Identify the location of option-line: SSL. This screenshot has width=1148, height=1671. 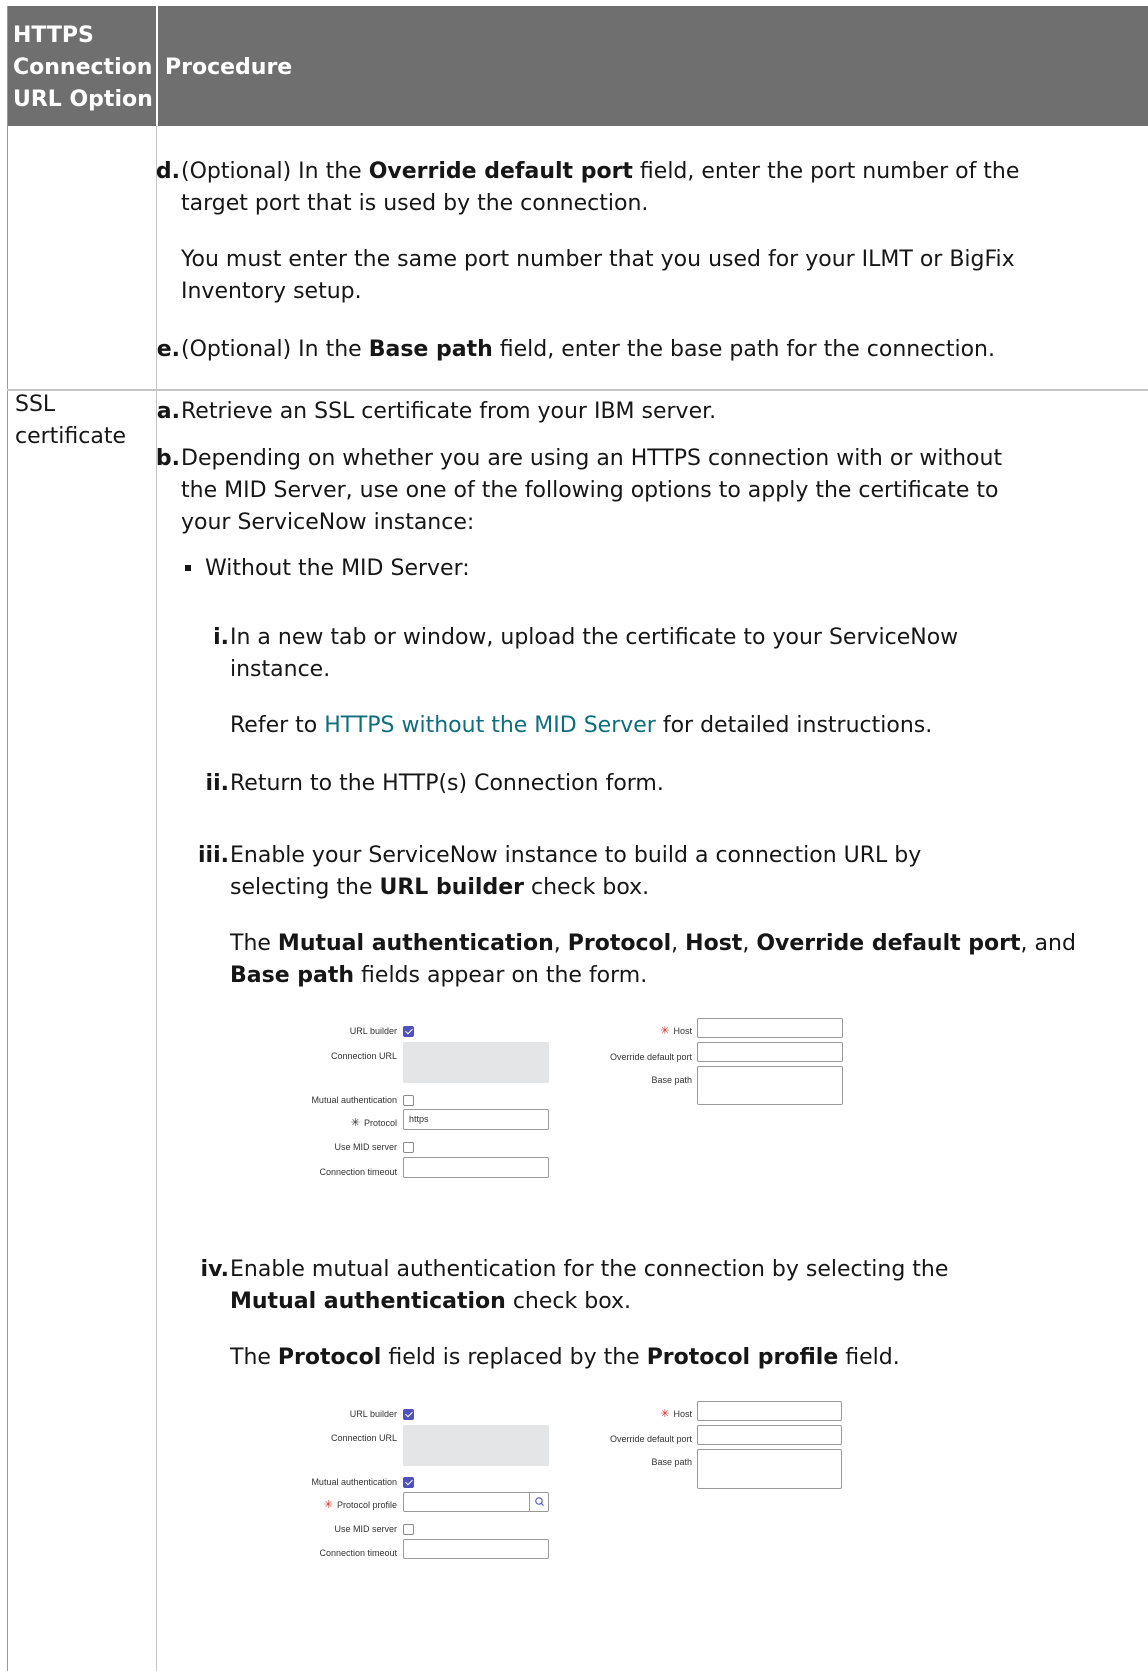
(35, 404).